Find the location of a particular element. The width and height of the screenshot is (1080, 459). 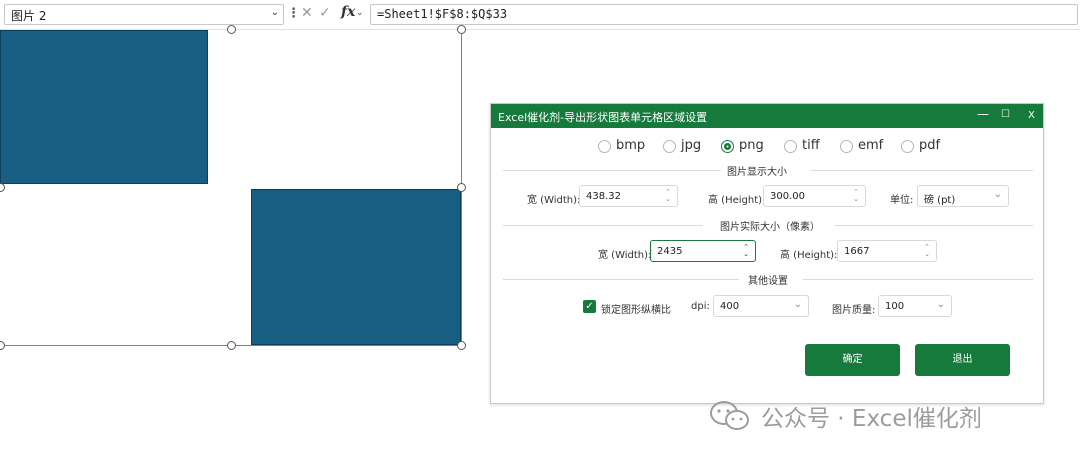

radio-label: emf is located at coordinates (871, 145).